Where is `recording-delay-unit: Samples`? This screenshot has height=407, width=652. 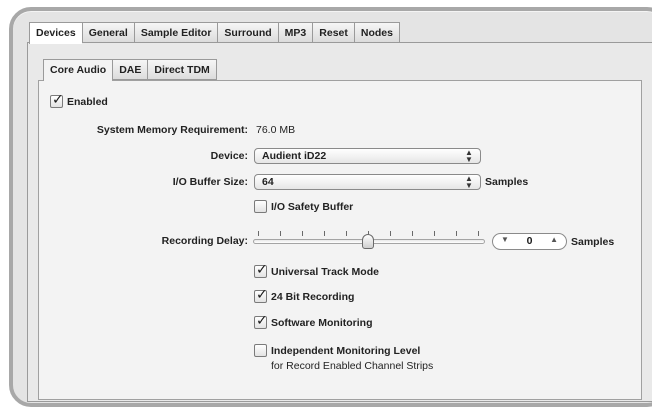
recording-delay-unit: Samples is located at coordinates (593, 242).